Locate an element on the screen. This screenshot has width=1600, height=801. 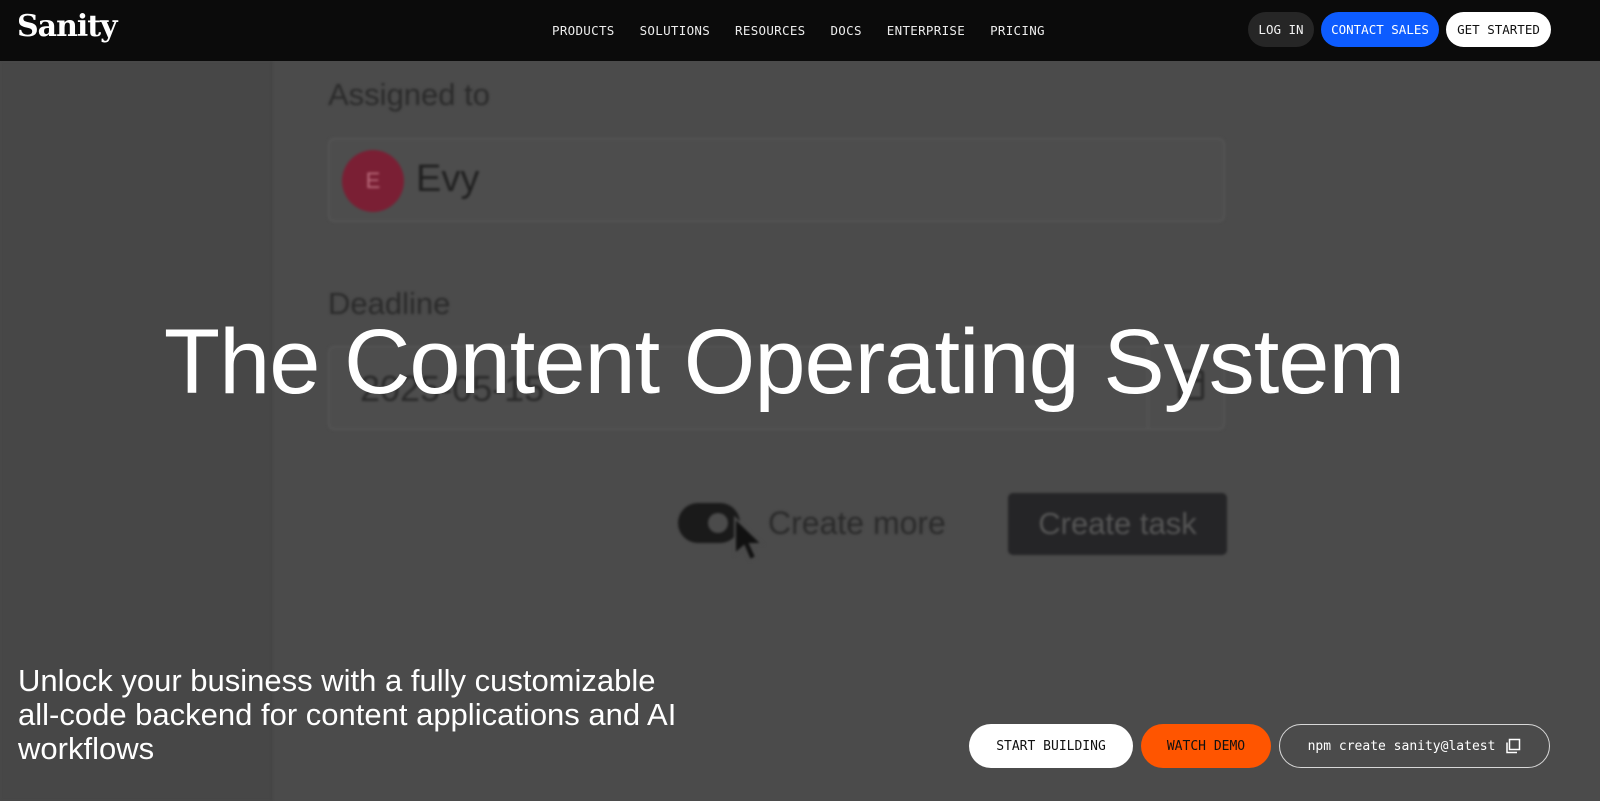
watch-demo-button: WATCH DEMO is located at coordinates (1206, 746).